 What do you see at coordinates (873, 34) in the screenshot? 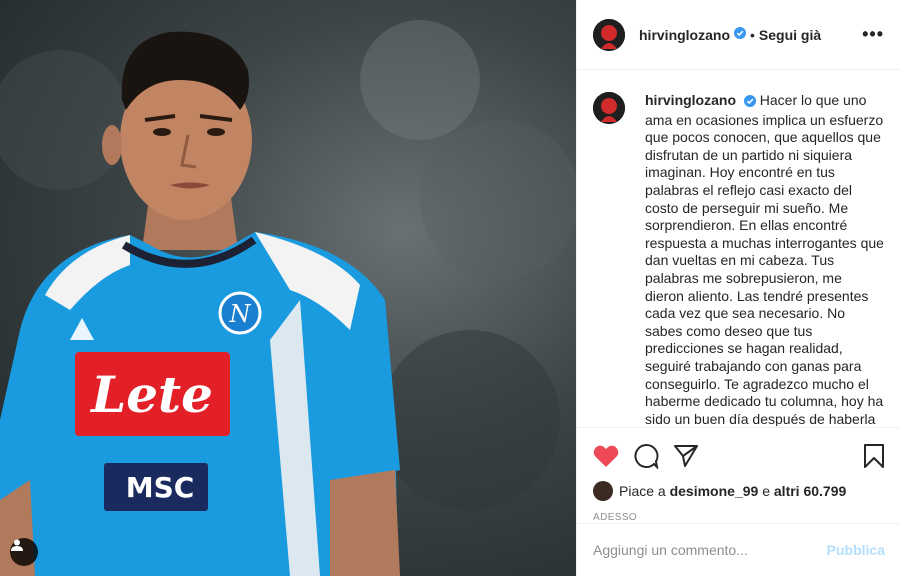
I see `more-options-button: •••` at bounding box center [873, 34].